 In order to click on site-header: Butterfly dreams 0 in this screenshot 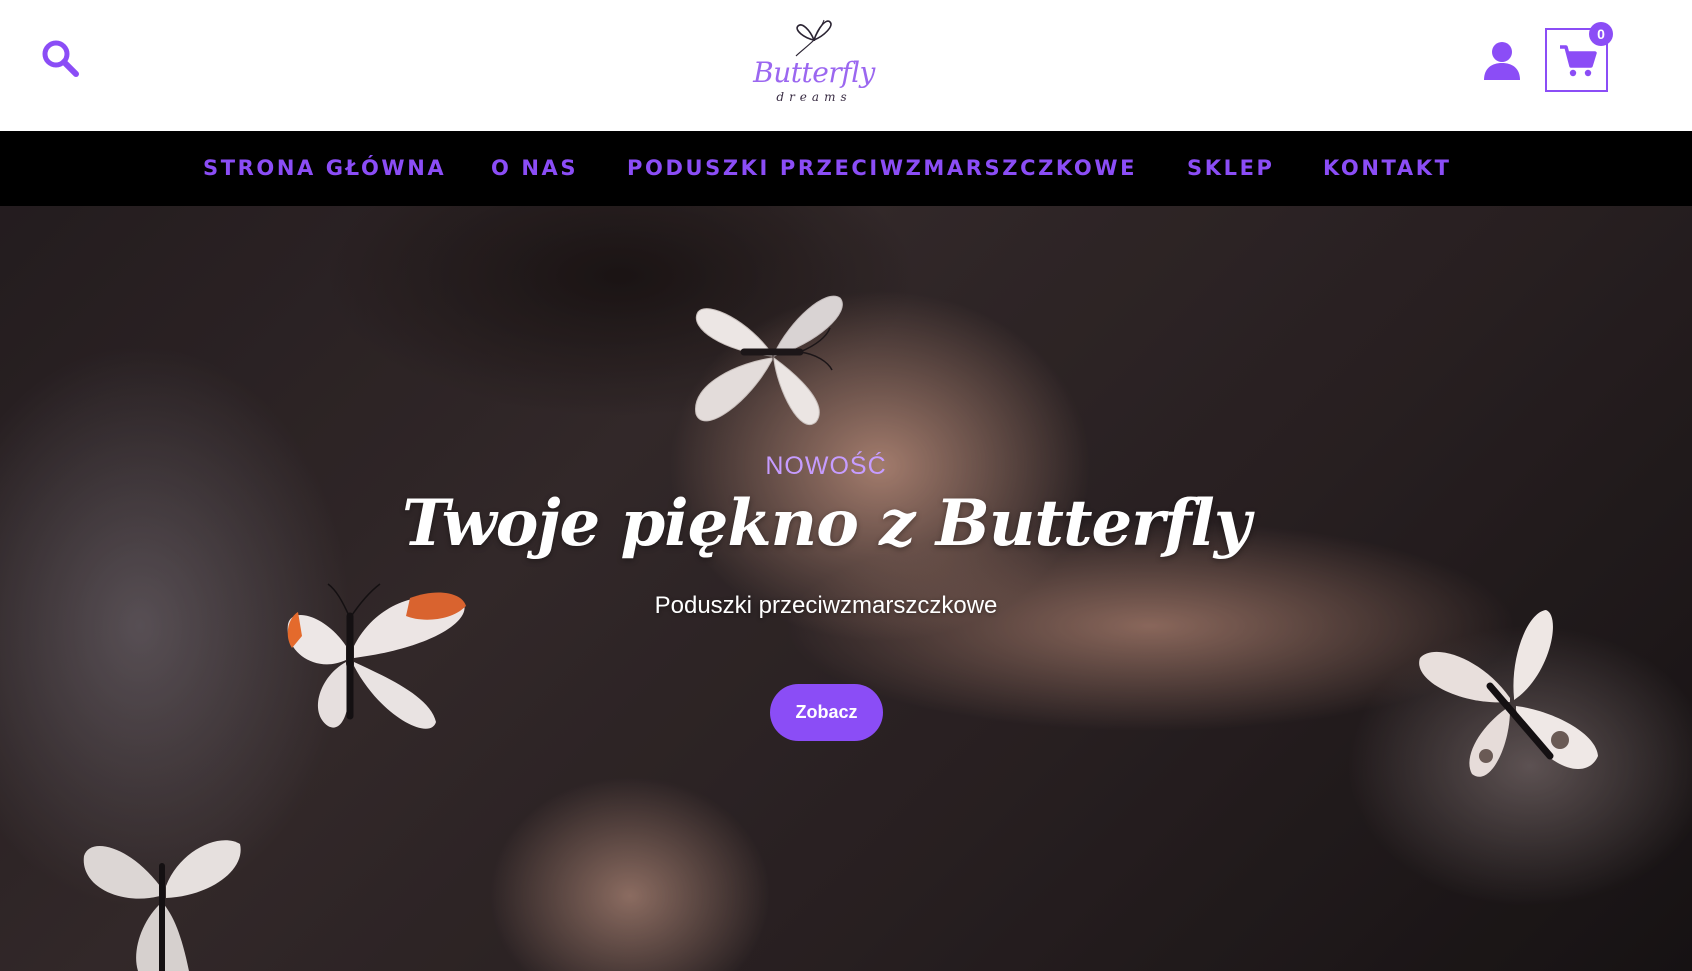, I will do `click(846, 65)`.